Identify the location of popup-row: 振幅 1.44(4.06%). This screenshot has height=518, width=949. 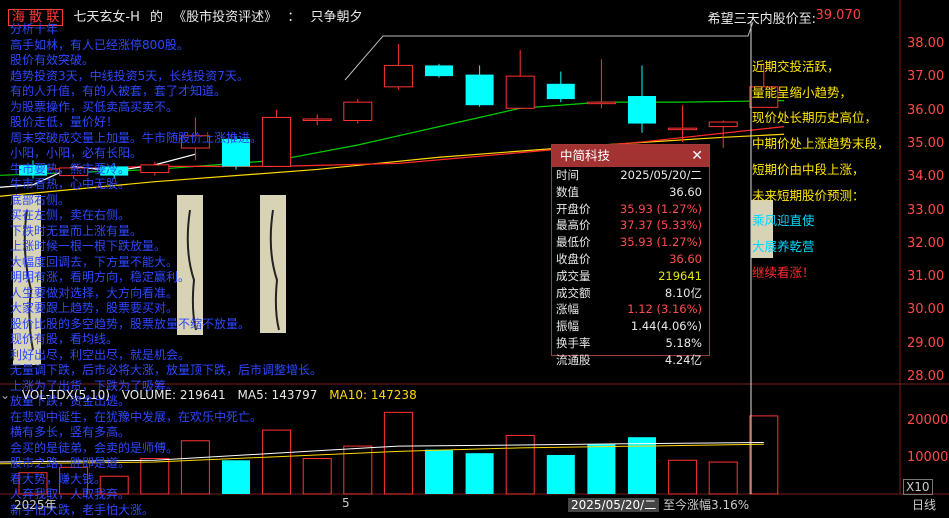
(630, 326).